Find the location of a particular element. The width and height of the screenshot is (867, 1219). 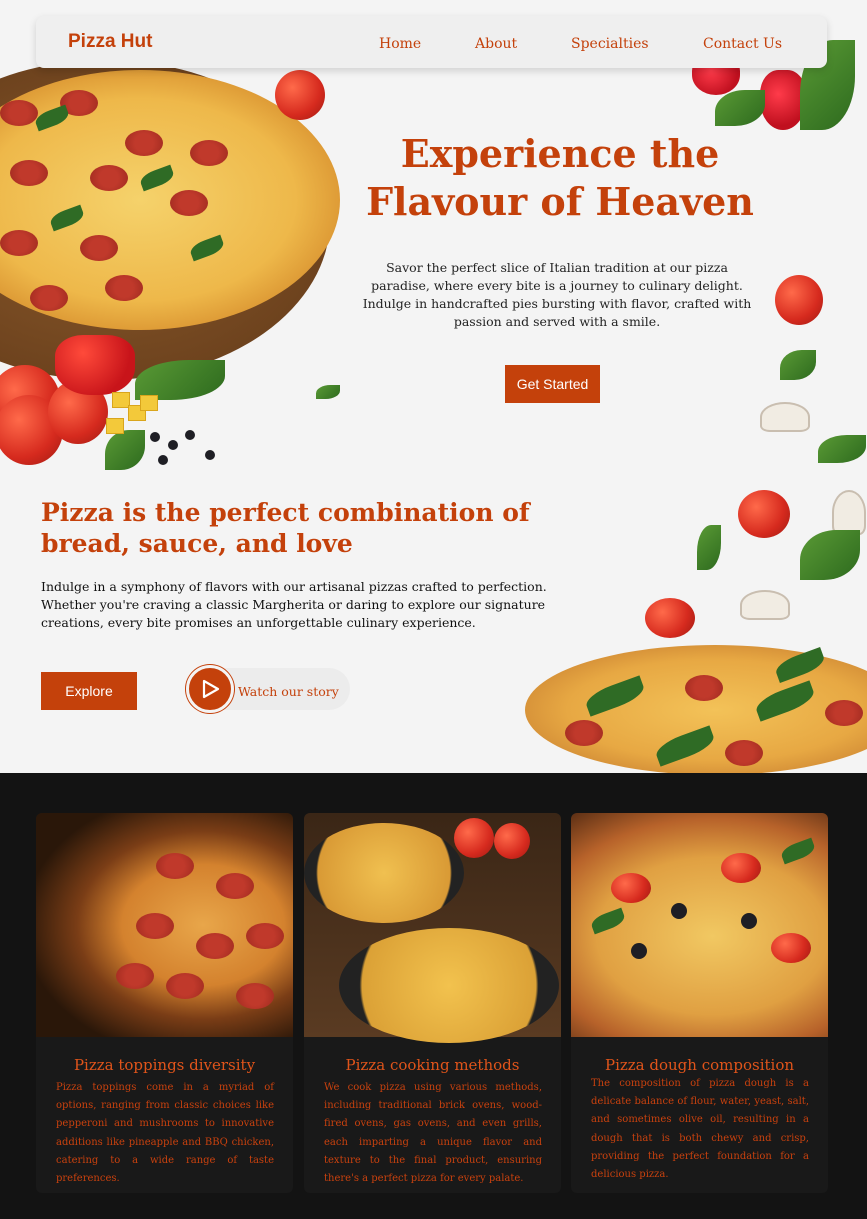

hero-title-line1: Experience the is located at coordinates (560, 153).